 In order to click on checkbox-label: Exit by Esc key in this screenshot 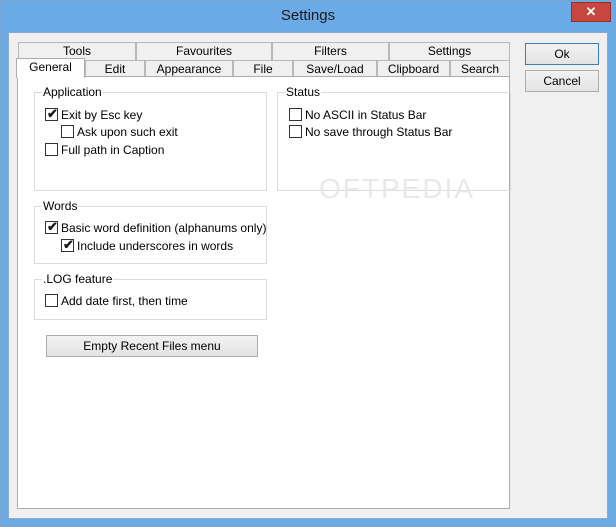, I will do `click(102, 114)`.